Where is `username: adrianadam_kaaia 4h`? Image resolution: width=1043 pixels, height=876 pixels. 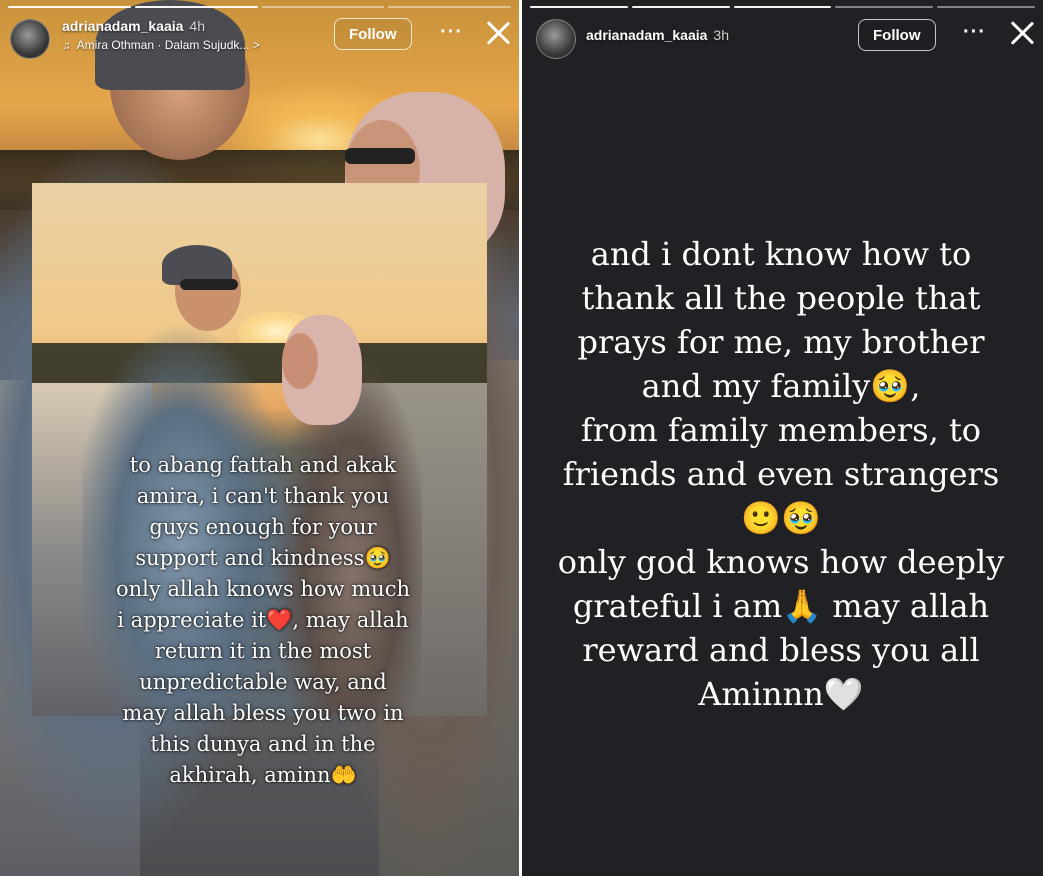 username: adrianadam_kaaia 4h is located at coordinates (133, 26).